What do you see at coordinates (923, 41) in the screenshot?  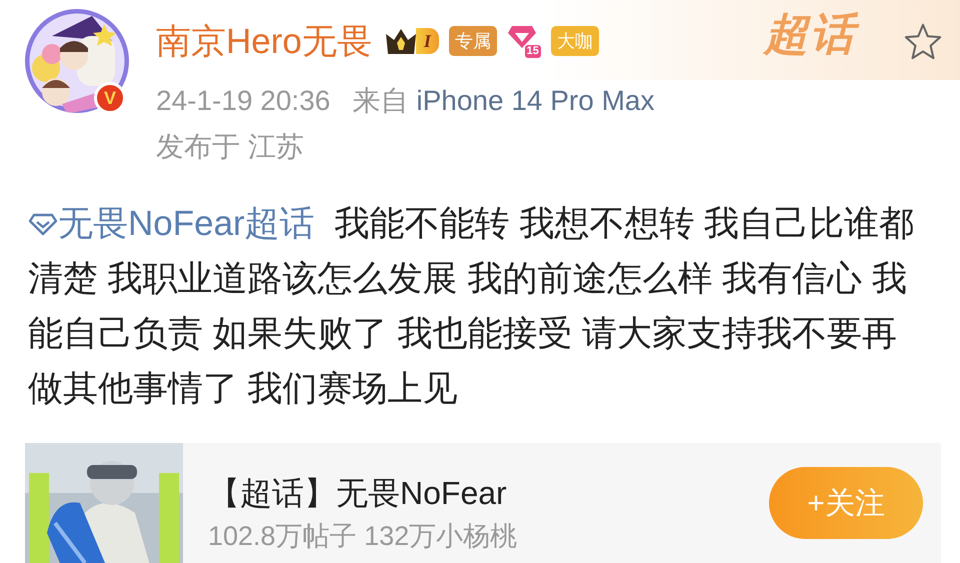 I see `star-icon` at bounding box center [923, 41].